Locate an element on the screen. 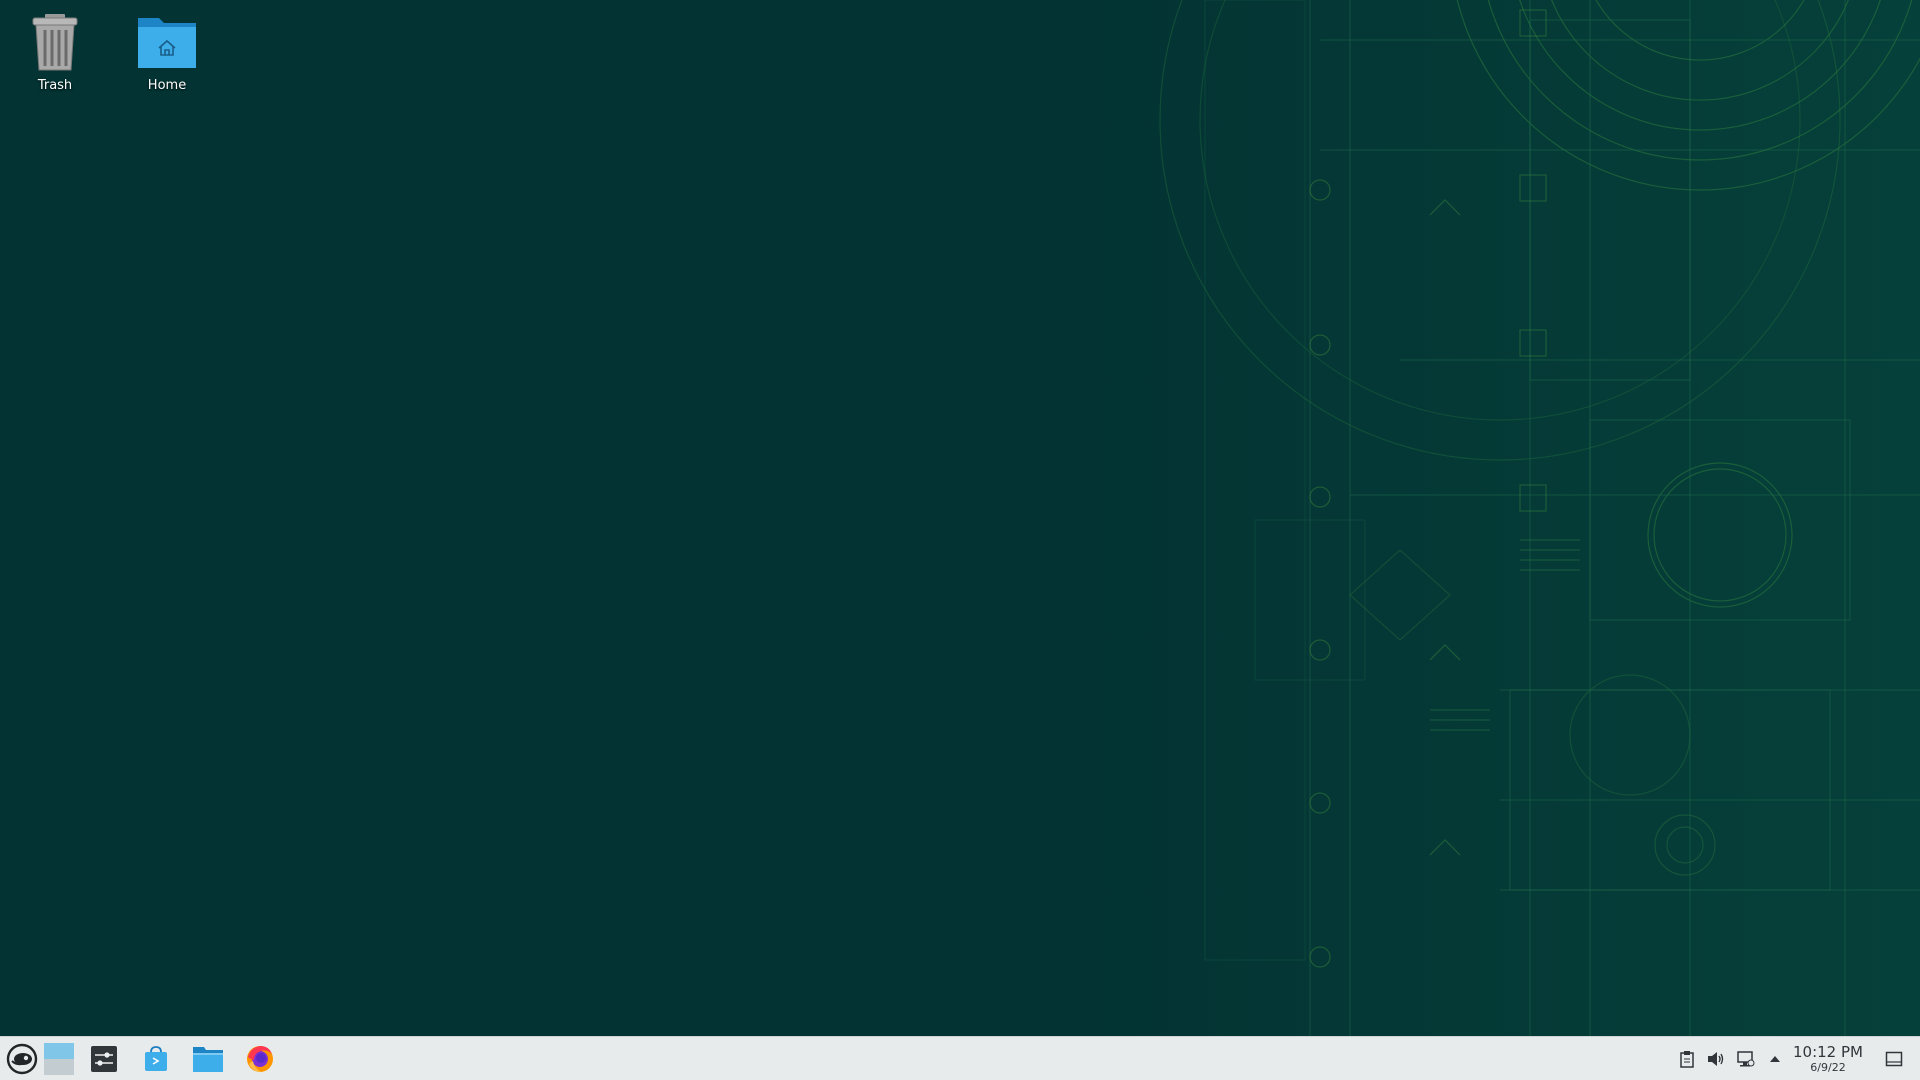 The image size is (1920, 1080). tray-clipboard is located at coordinates (1687, 1059).